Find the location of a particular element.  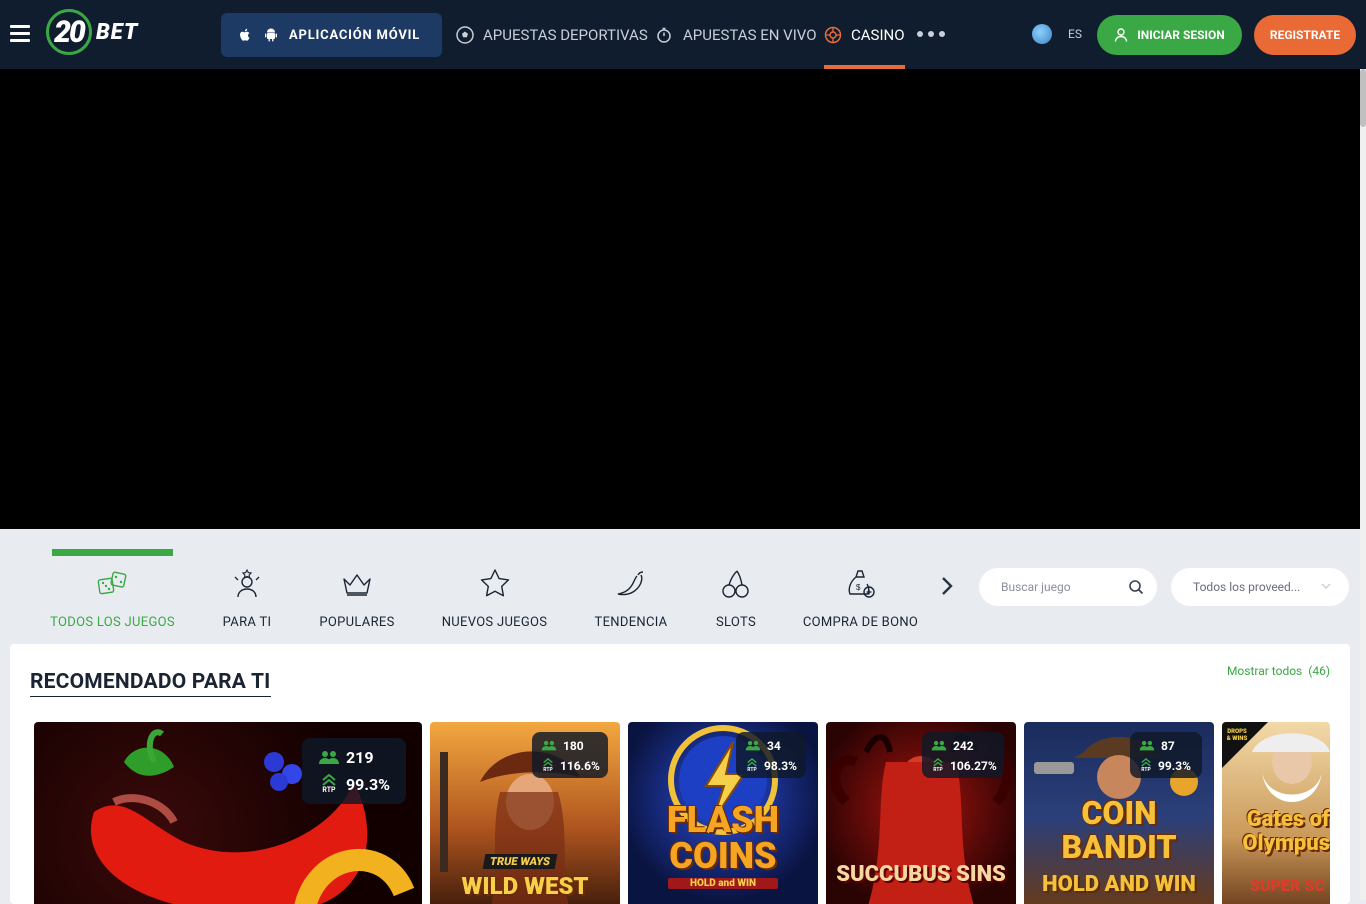

show-all-count: (46) is located at coordinates (1319, 671).